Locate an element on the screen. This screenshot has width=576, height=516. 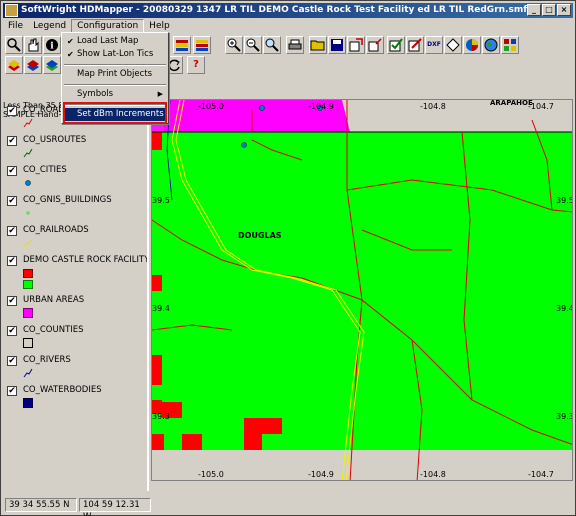
diamond-icon is located at coordinates (453, 45).